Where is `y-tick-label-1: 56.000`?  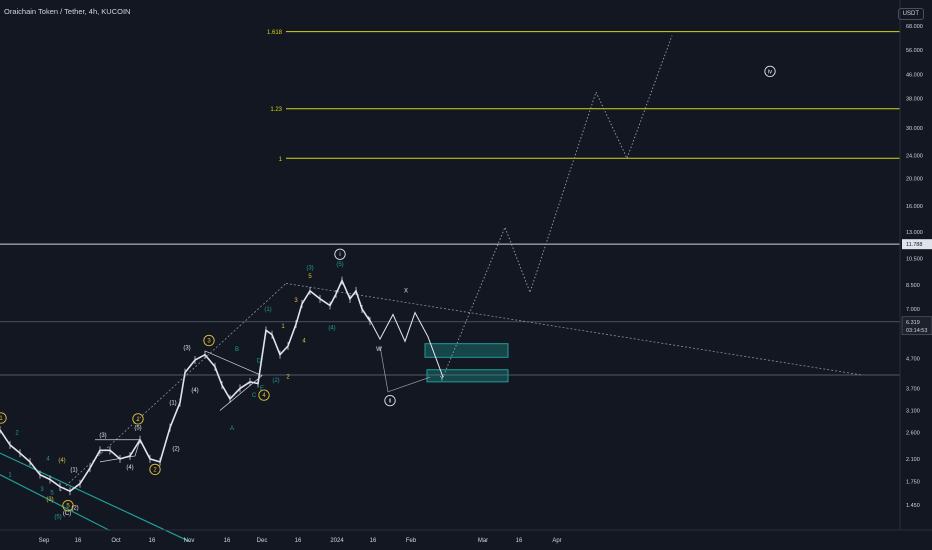
y-tick-label-1: 56.000 is located at coordinates (914, 51).